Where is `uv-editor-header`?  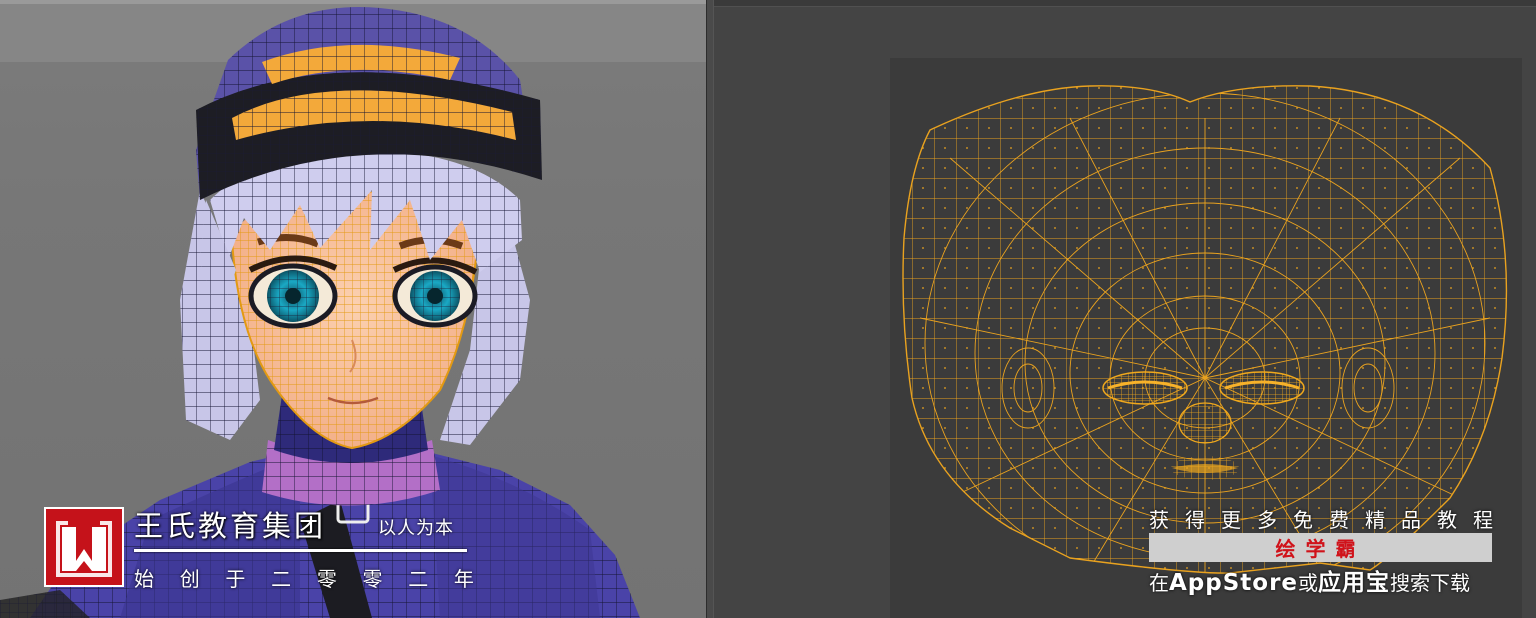 uv-editor-header is located at coordinates (1125, 3).